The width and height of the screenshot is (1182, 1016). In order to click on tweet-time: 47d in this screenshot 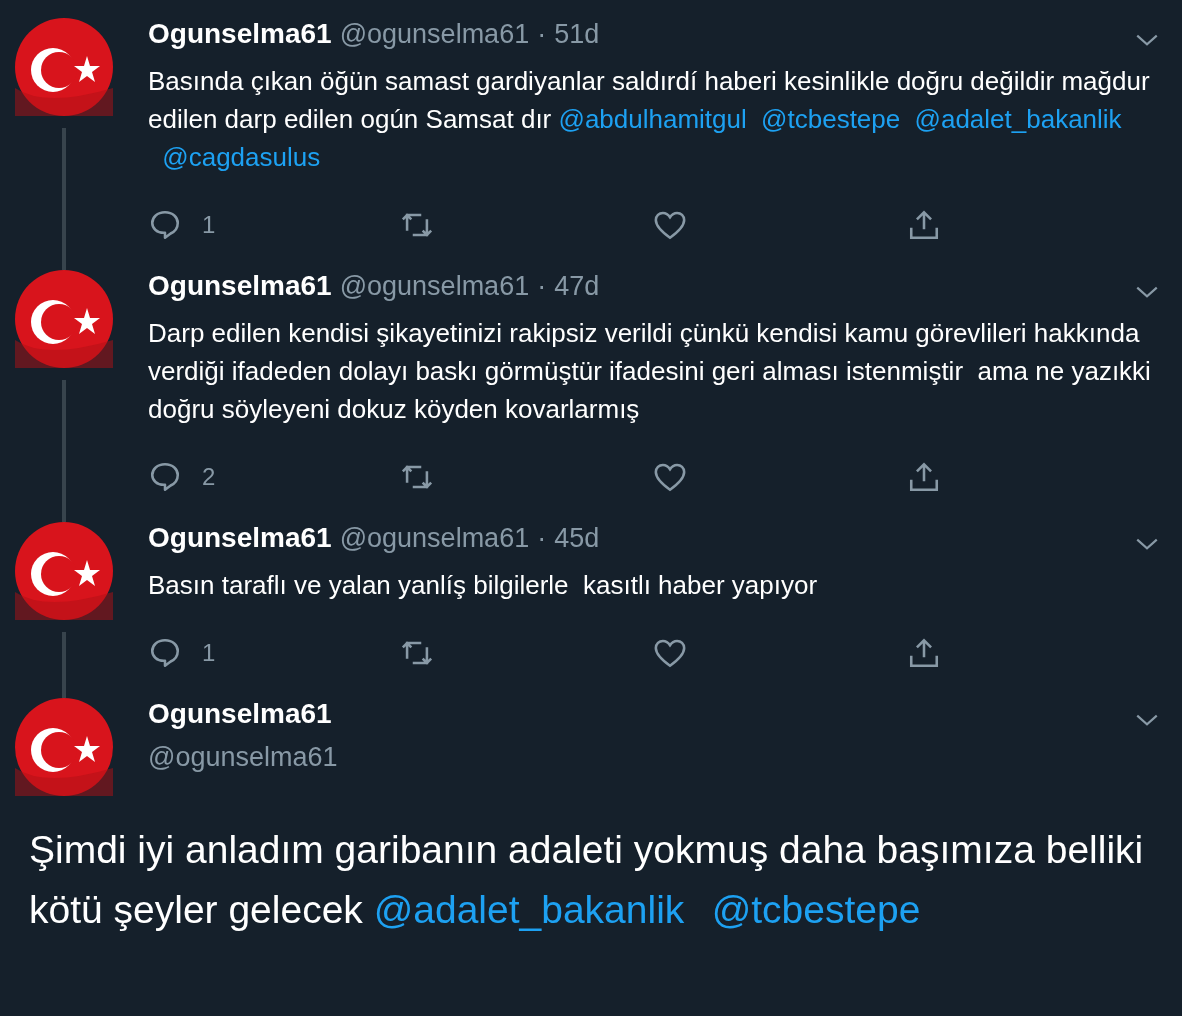, I will do `click(577, 286)`.